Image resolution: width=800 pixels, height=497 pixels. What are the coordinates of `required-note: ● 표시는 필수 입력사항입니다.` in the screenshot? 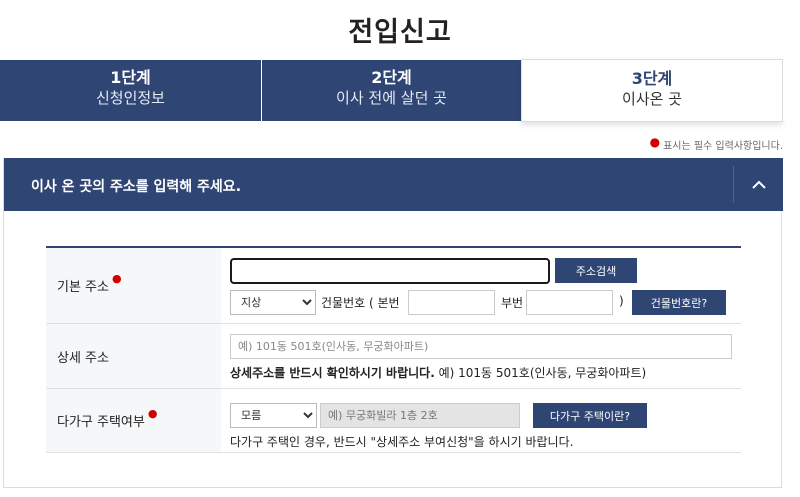 It's located at (716, 143).